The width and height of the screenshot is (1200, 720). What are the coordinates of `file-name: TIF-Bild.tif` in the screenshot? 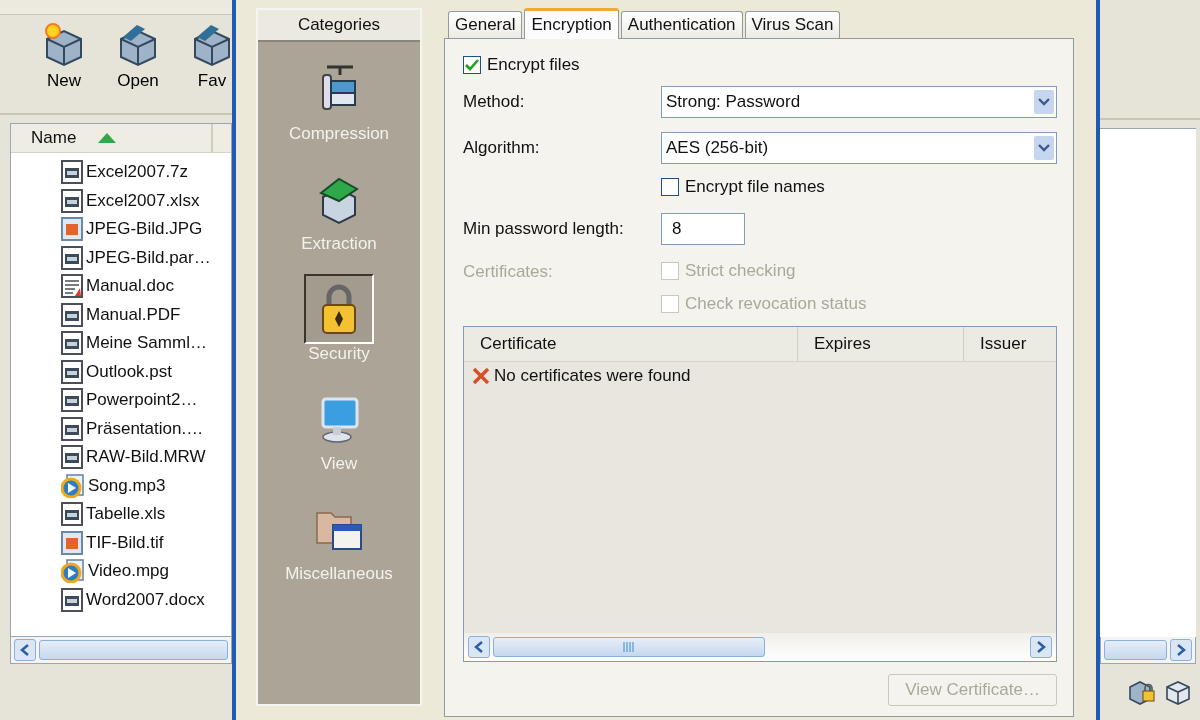 It's located at (125, 542).